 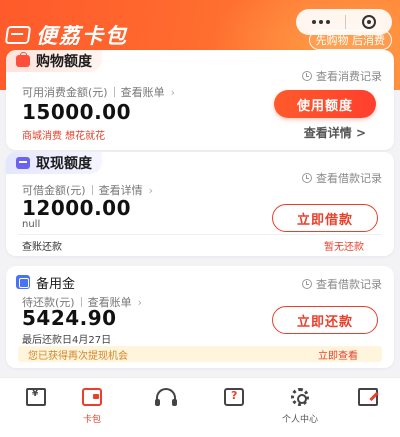 I want to click on repay-now-button: 立即还款, so click(x=325, y=320).